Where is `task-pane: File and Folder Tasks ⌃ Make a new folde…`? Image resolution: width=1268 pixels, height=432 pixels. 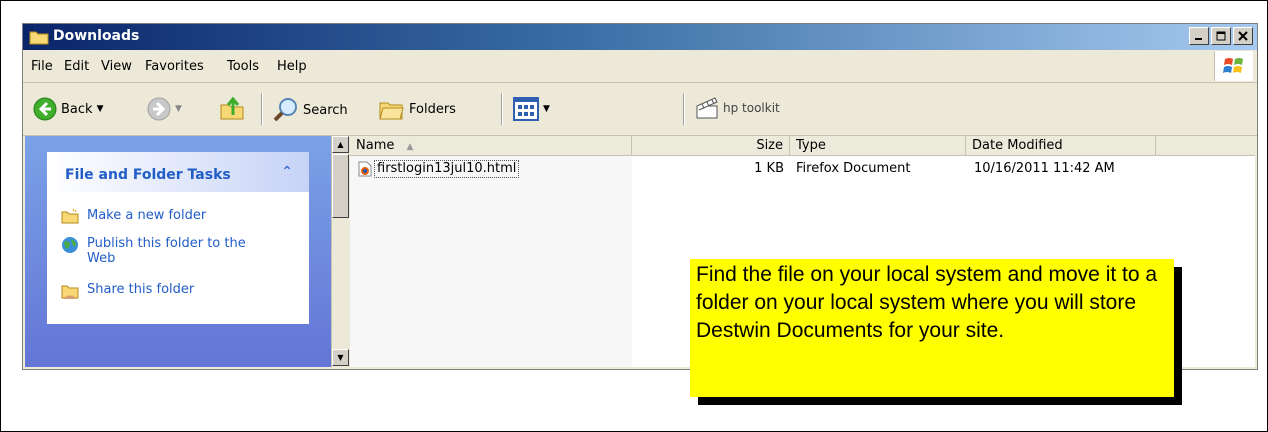 task-pane: File and Folder Tasks ⌃ Make a new folde… is located at coordinates (178, 251).